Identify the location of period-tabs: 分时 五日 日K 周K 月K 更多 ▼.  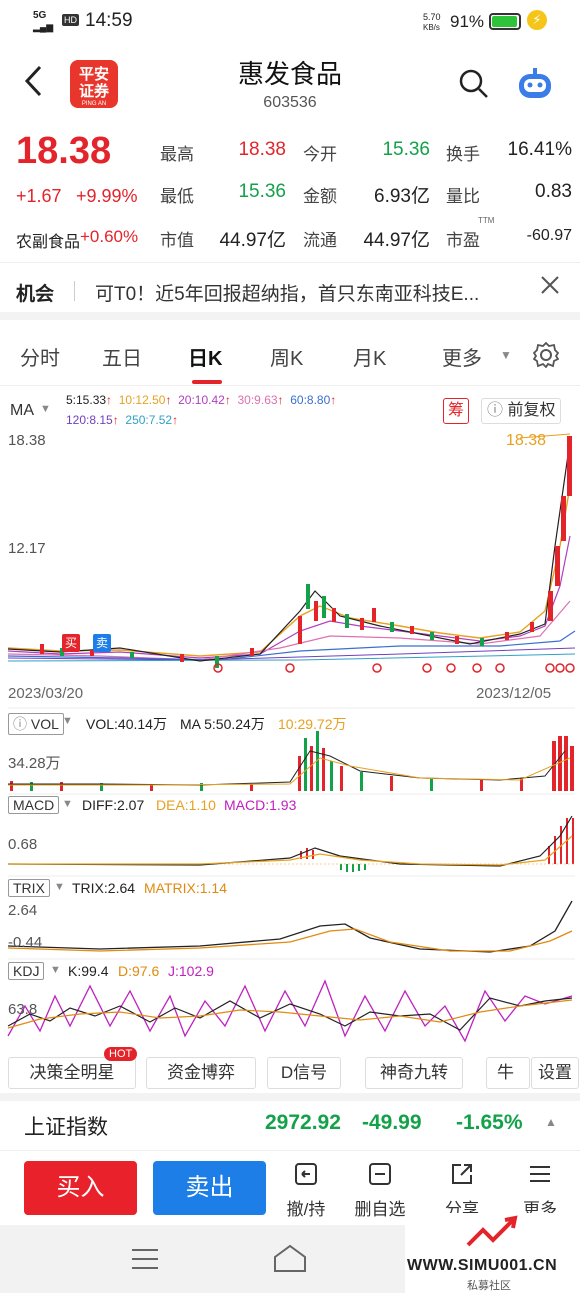
(290, 358).